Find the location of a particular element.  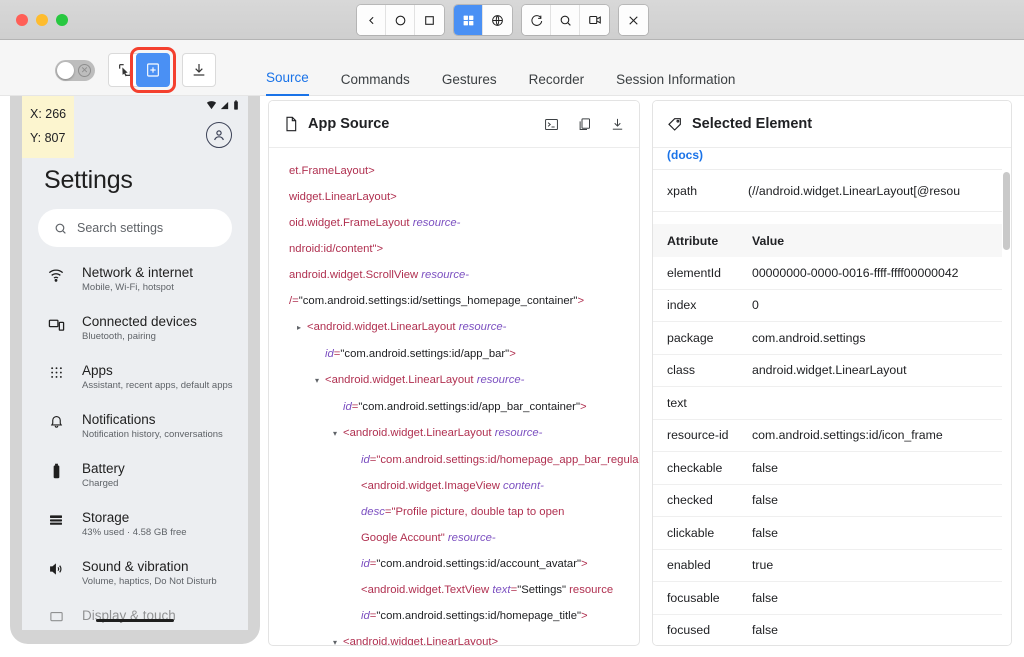

attribute-row: checked false is located at coordinates (827, 501).